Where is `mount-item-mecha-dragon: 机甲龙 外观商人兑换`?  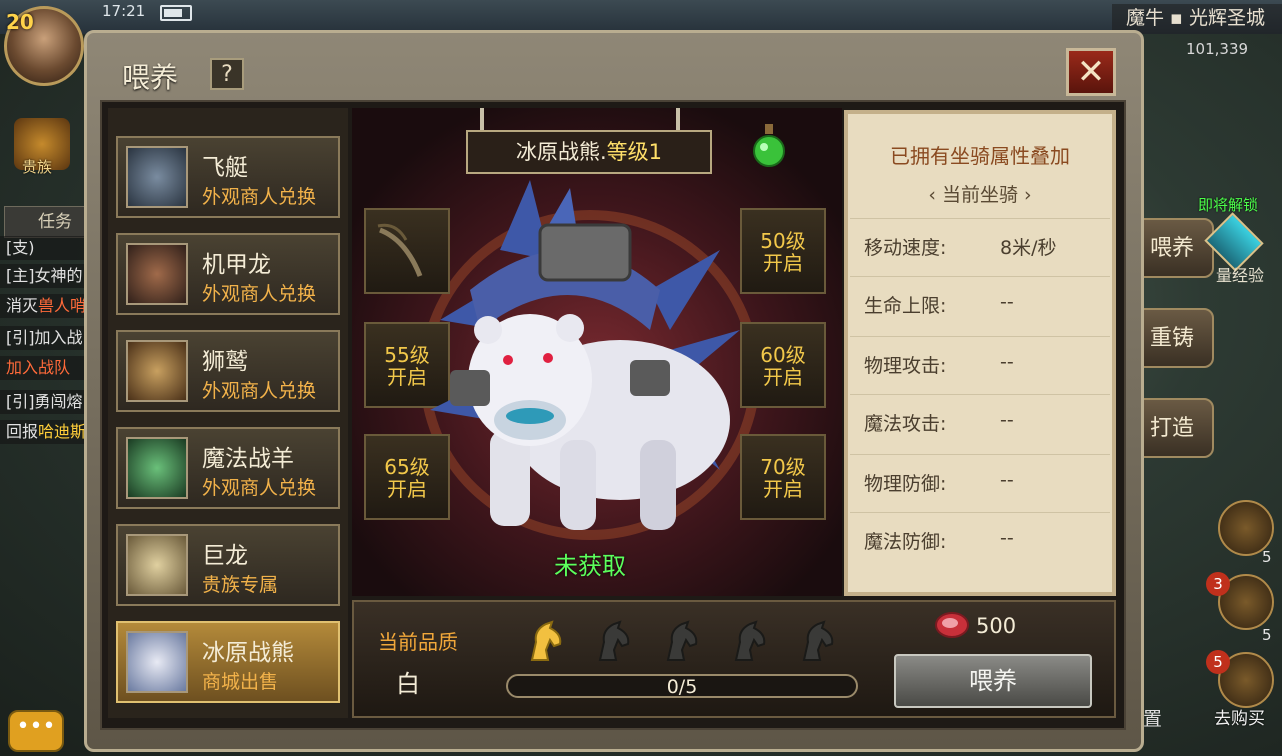
mount-item-mecha-dragon: 机甲龙 外观商人兑换 is located at coordinates (228, 274).